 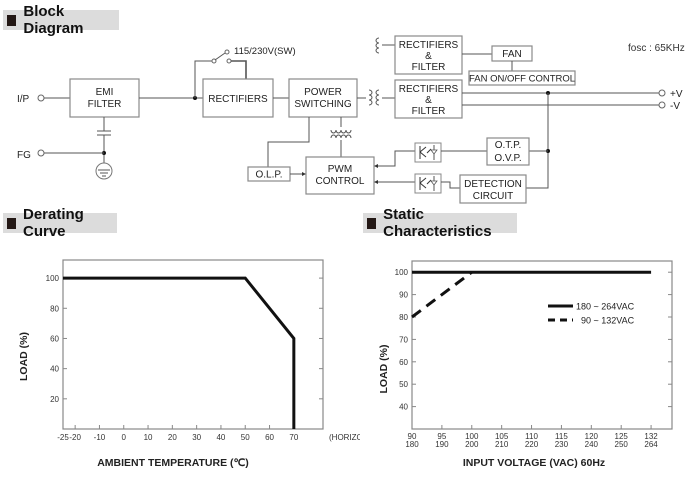 I want to click on block-otp-ovp: O.T.P. O.V.P., so click(x=508, y=151).